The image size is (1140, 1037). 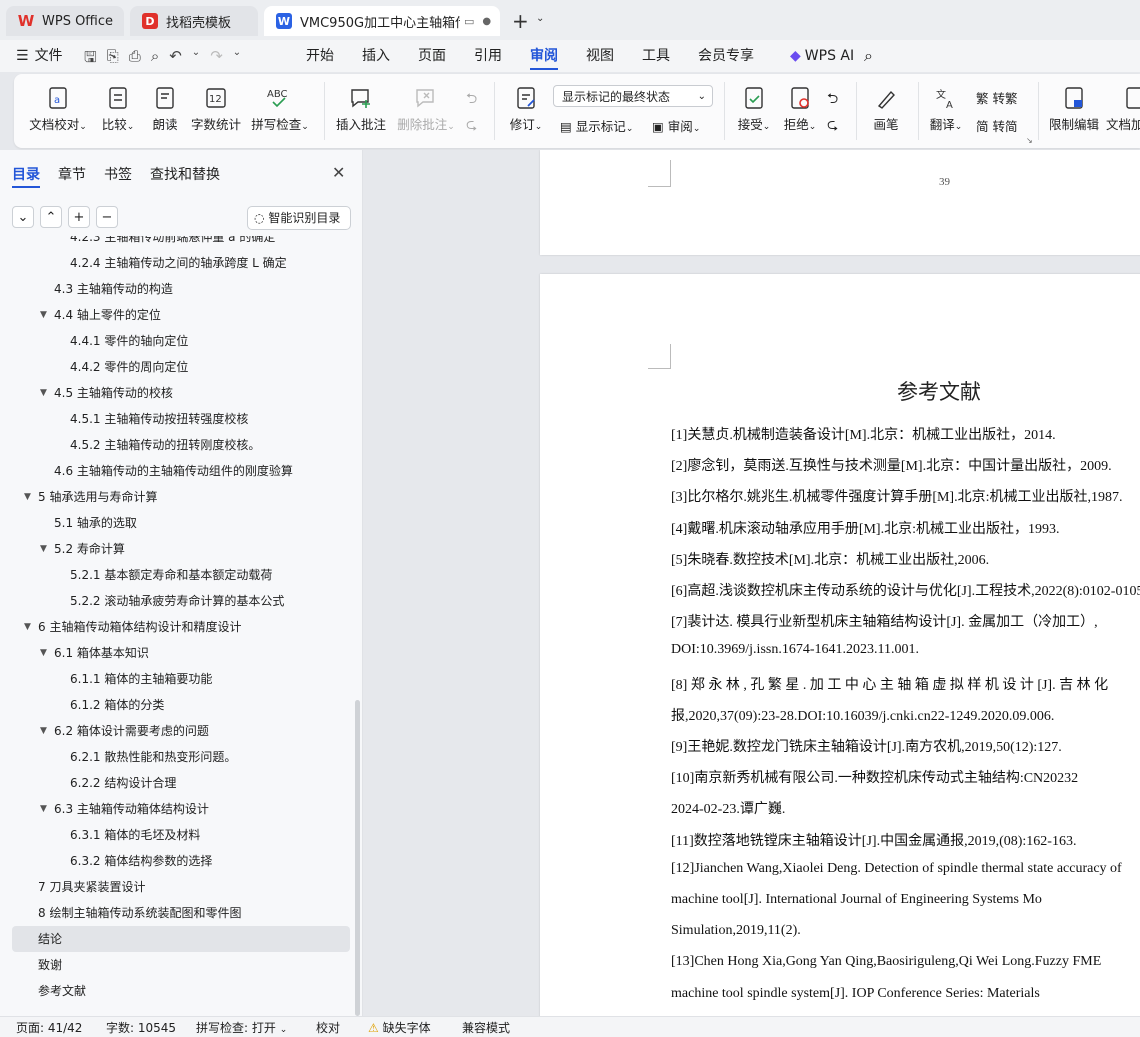 I want to click on add-heading-icon: +, so click(x=79, y=217).